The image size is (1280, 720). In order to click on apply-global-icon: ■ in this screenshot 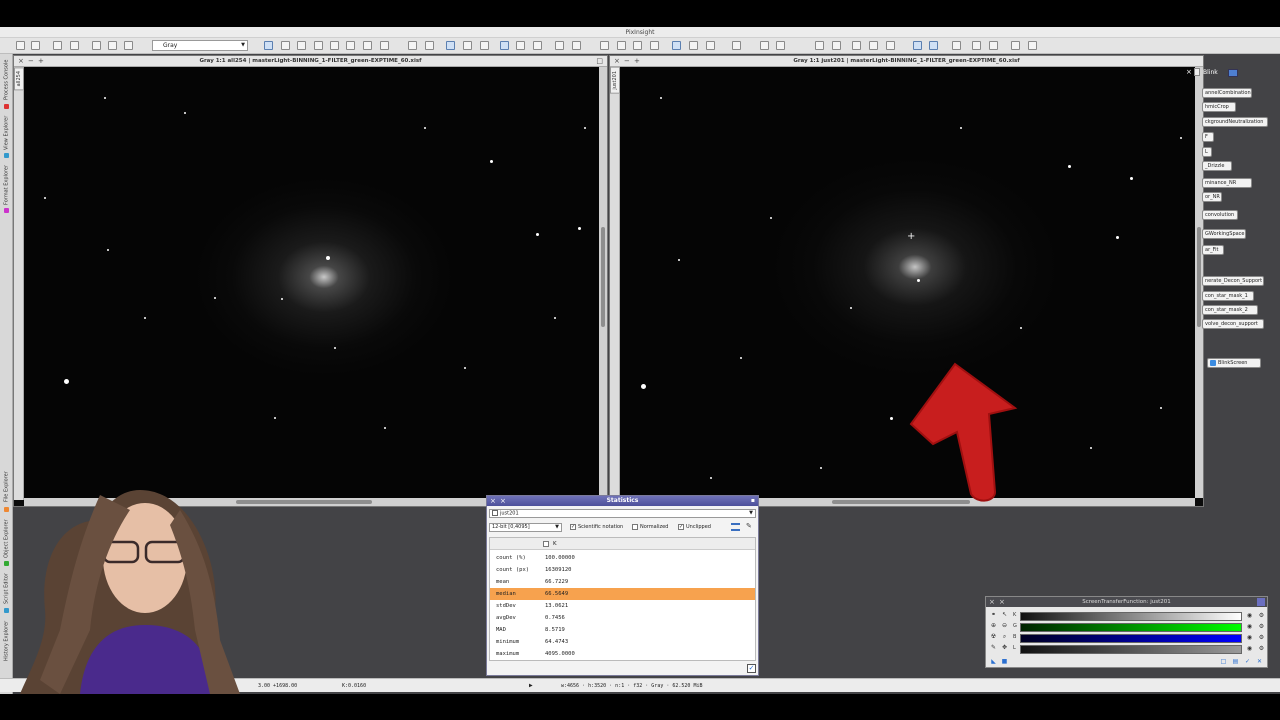, I will do `click(1004, 661)`.